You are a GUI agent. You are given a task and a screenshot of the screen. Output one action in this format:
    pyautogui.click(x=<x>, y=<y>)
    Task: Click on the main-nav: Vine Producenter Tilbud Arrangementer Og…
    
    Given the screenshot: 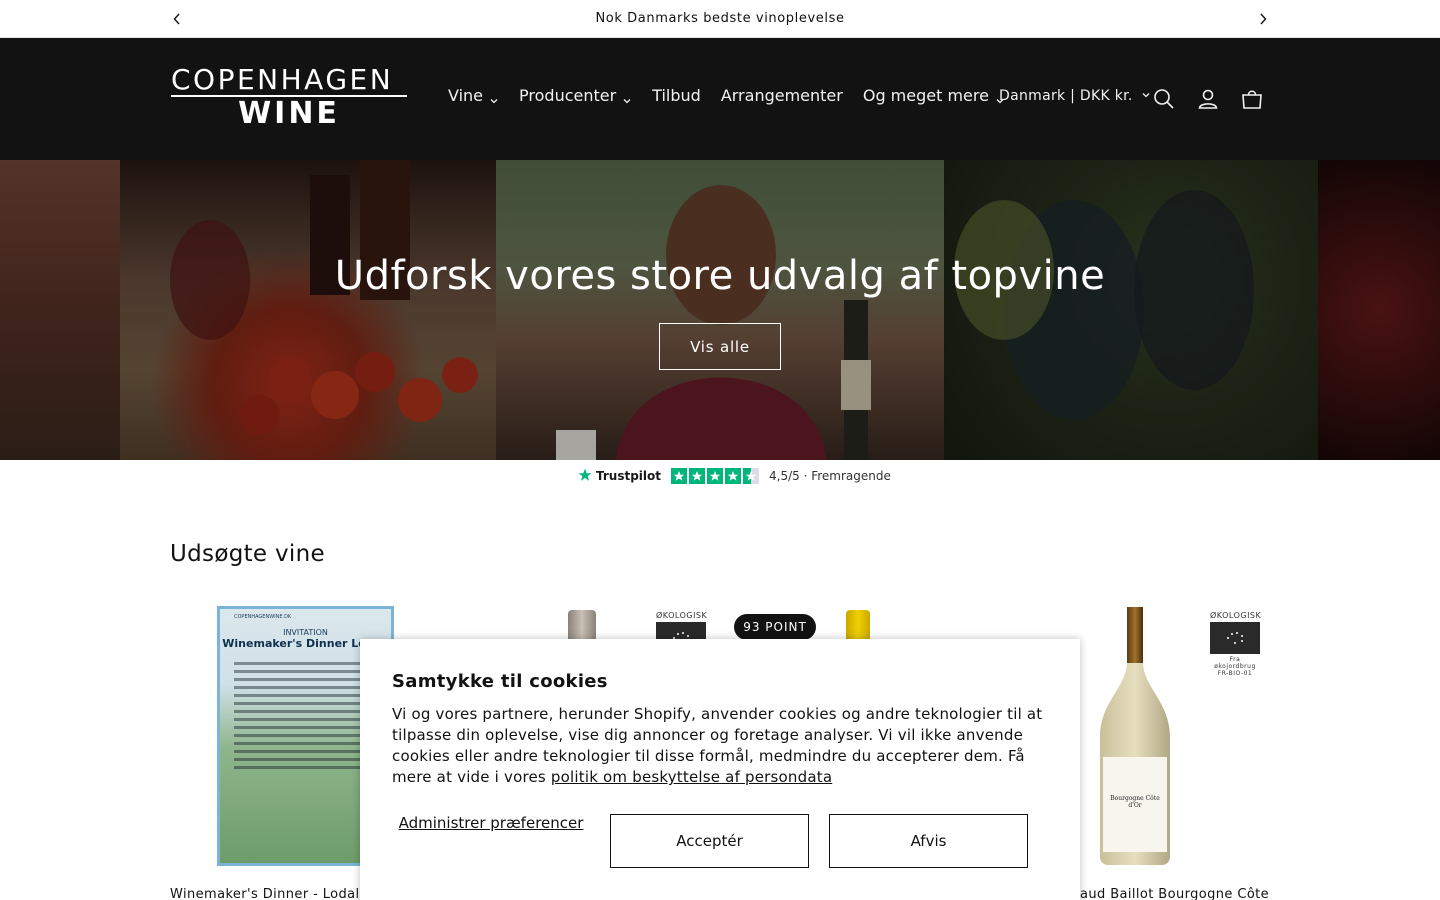 What is the action you would take?
    pyautogui.click(x=736, y=95)
    